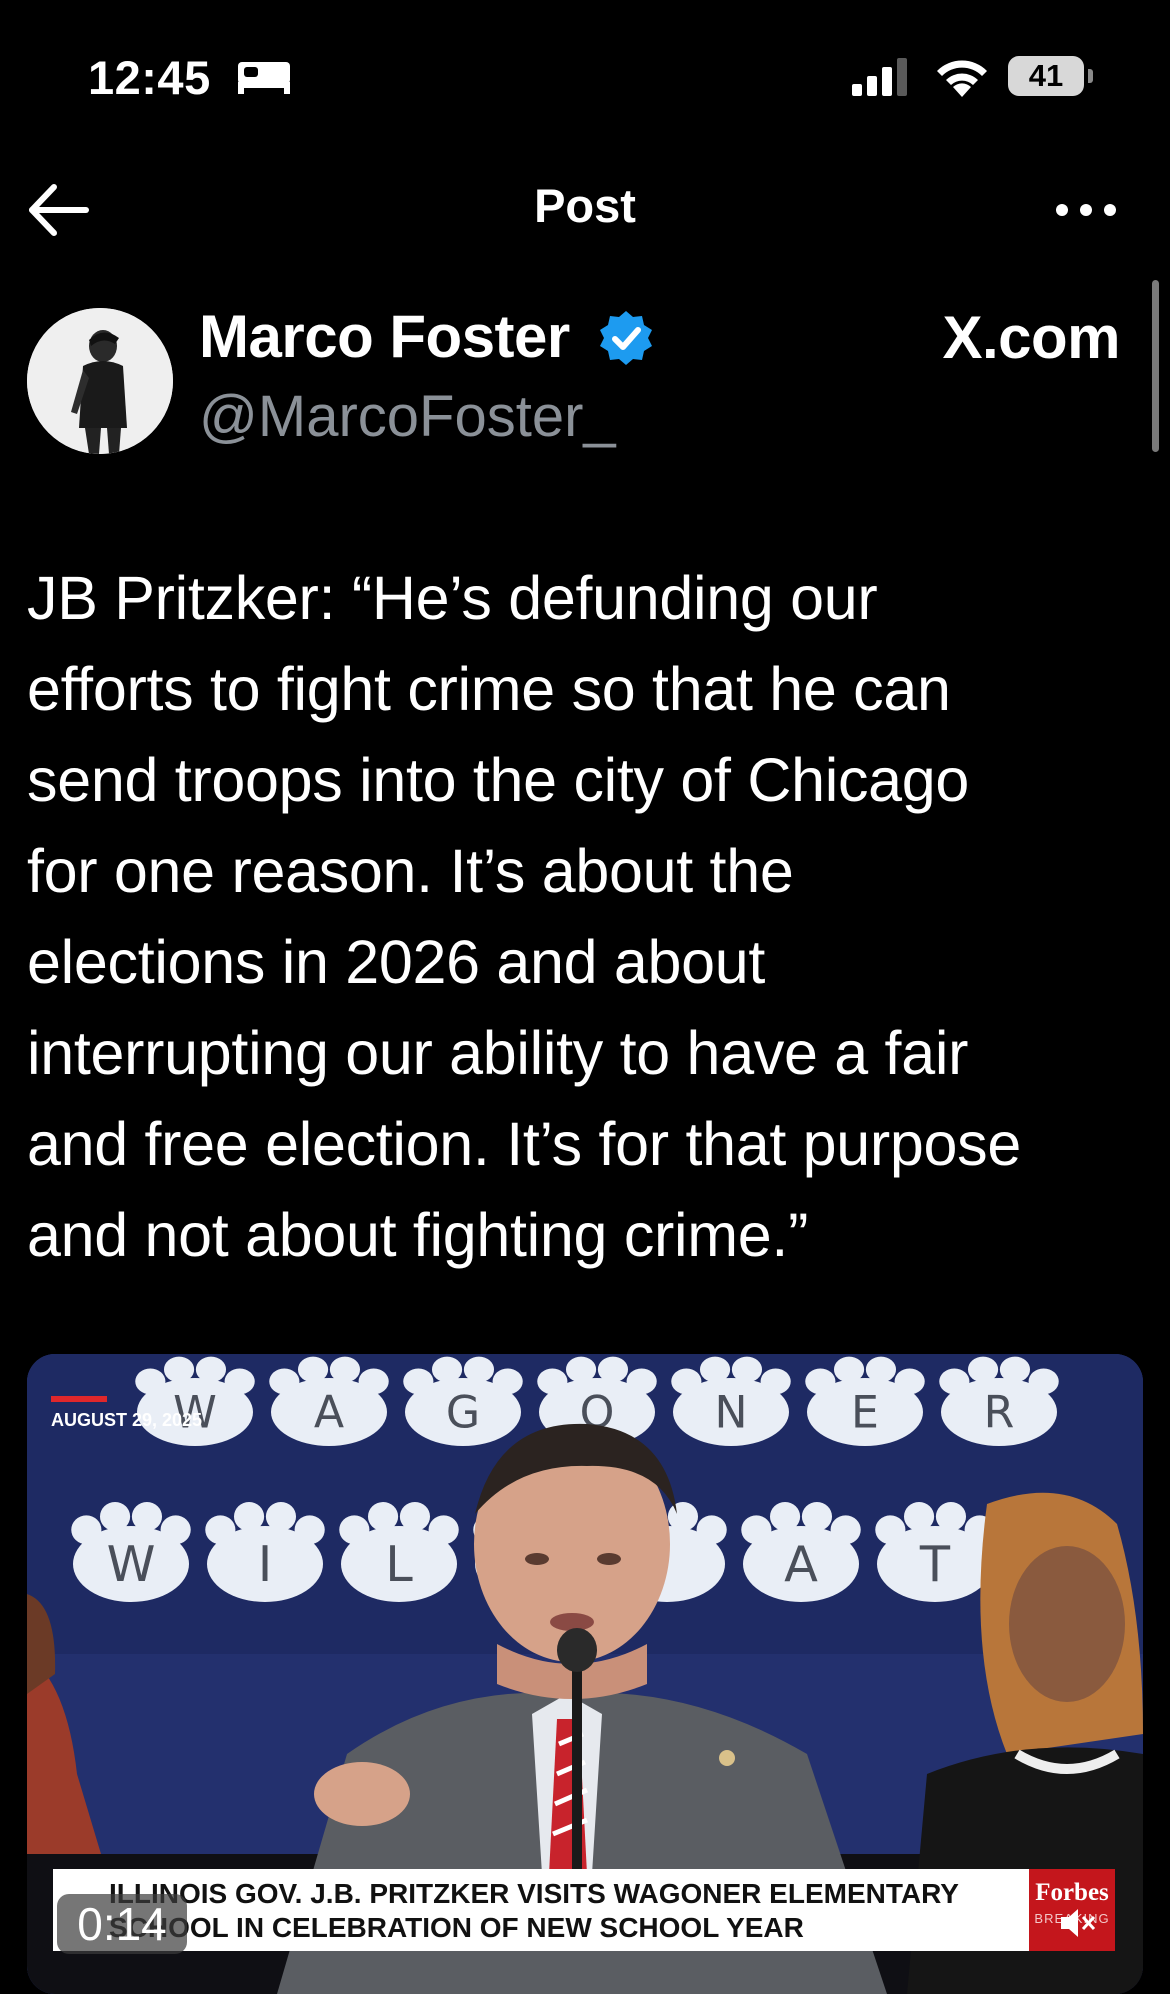  What do you see at coordinates (264, 78) in the screenshot?
I see `bed-icon` at bounding box center [264, 78].